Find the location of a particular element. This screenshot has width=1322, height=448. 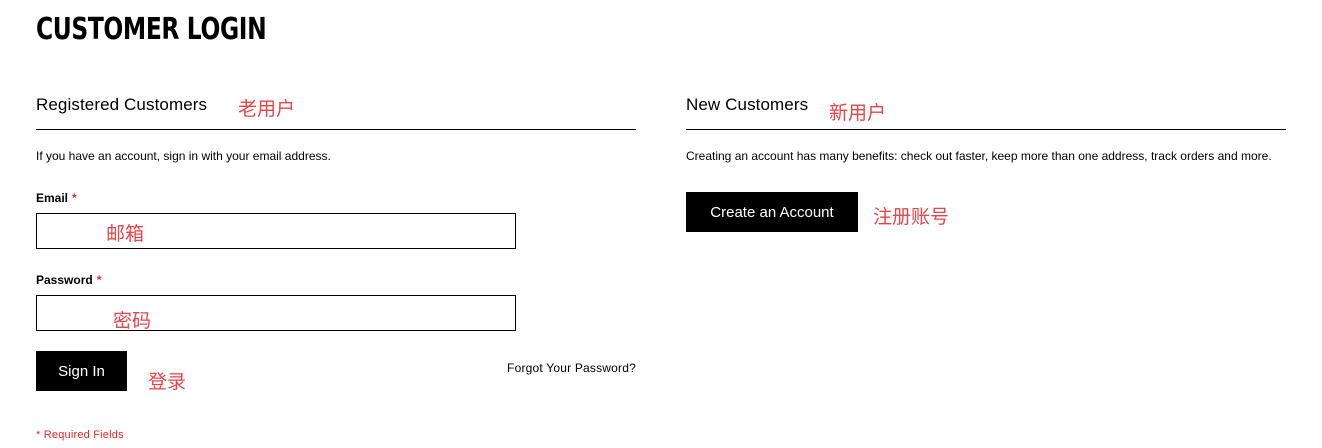

registered-section-divider is located at coordinates (336, 129).